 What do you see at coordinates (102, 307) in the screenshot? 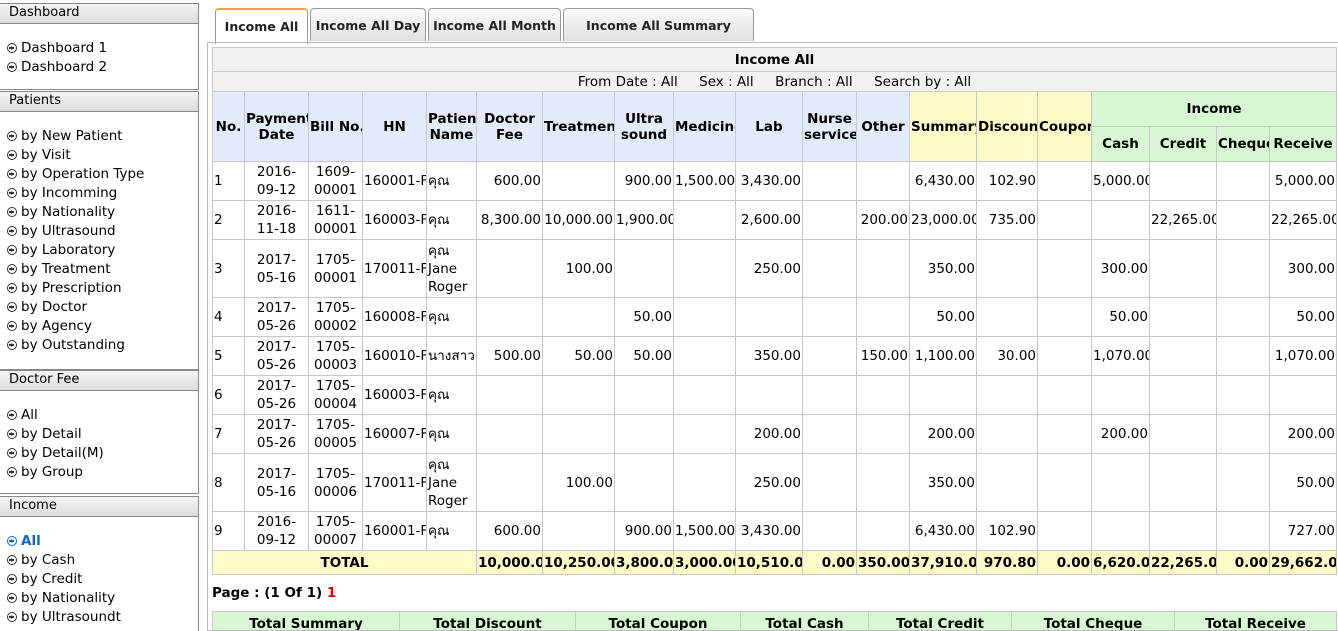
I see `sidebar-item-patients-by-doctor: by Doctor` at bounding box center [102, 307].